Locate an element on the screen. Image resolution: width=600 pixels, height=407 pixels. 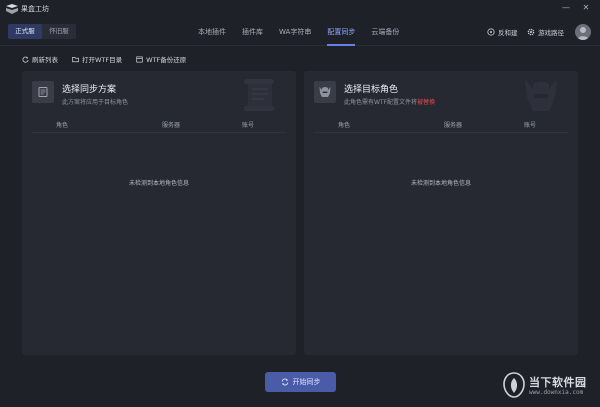
panel-title: 选择同步方案 is located at coordinates (89, 90).